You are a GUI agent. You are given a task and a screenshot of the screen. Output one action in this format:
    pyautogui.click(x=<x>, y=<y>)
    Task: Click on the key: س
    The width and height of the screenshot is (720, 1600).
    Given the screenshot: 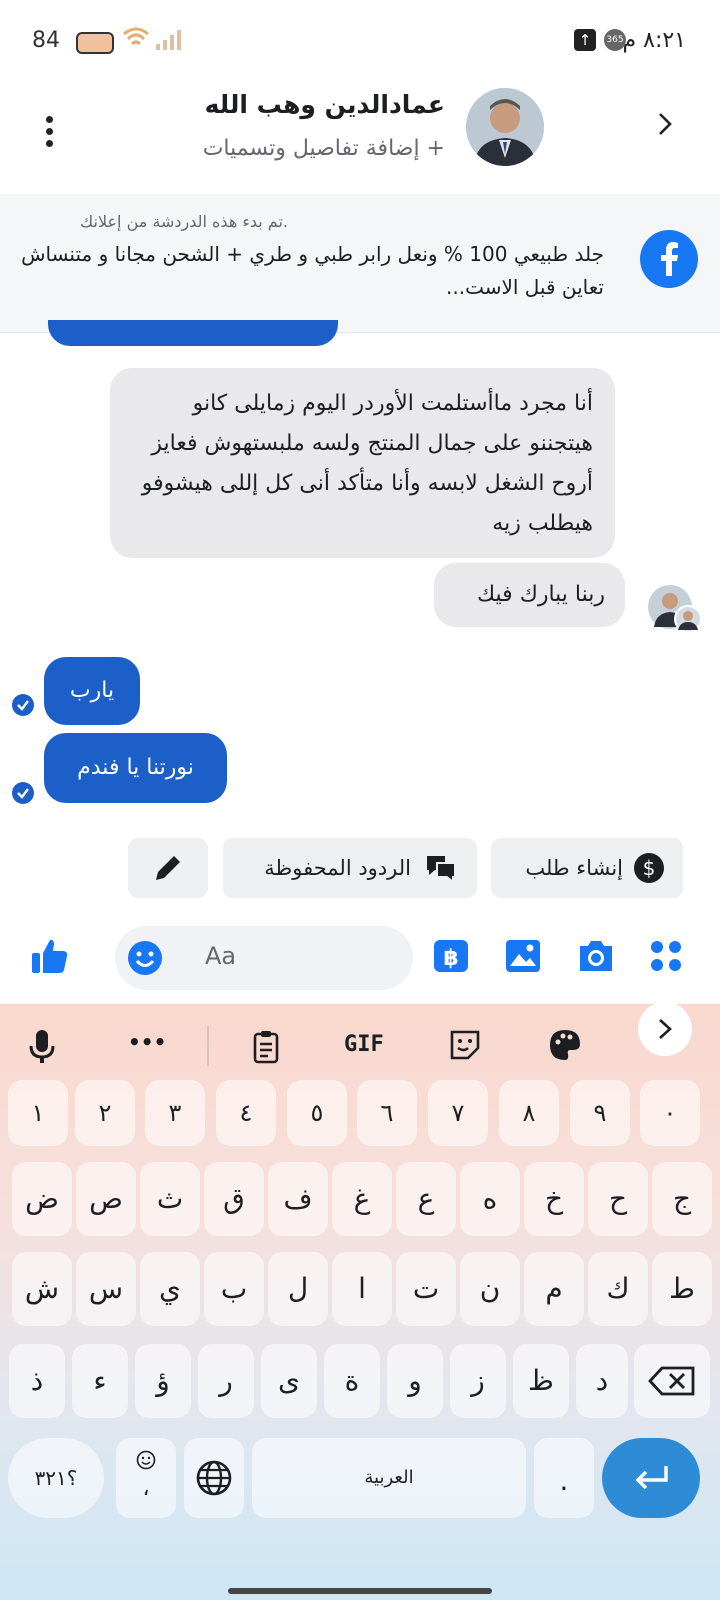 What is the action you would take?
    pyautogui.click(x=106, y=1289)
    